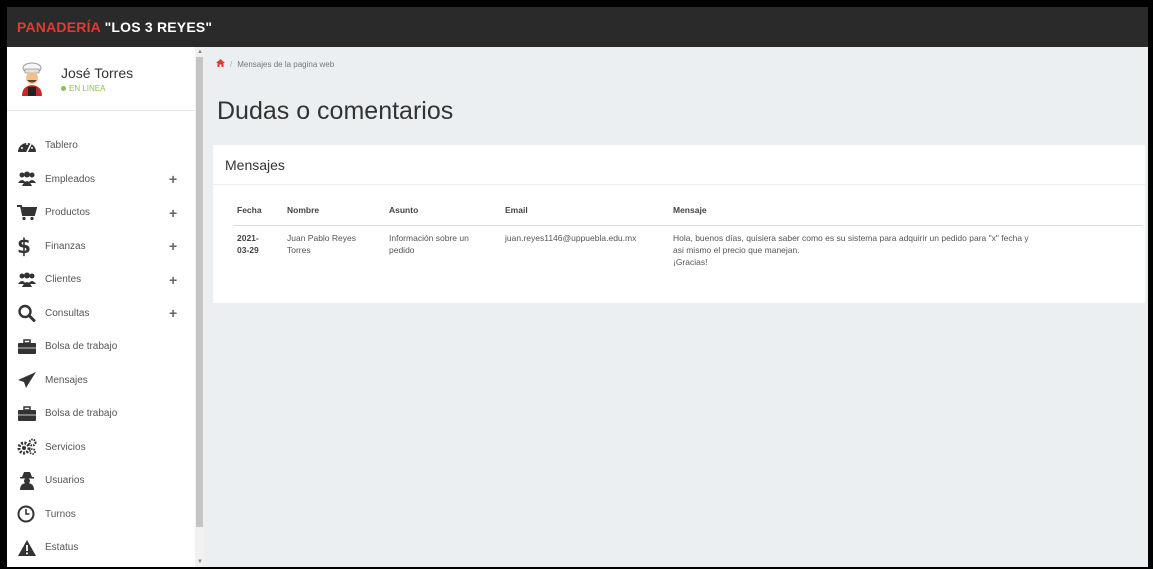 This screenshot has height=569, width=1153. Describe the element at coordinates (66, 380) in the screenshot. I see `sidebar-item-label: Mensajes` at that location.